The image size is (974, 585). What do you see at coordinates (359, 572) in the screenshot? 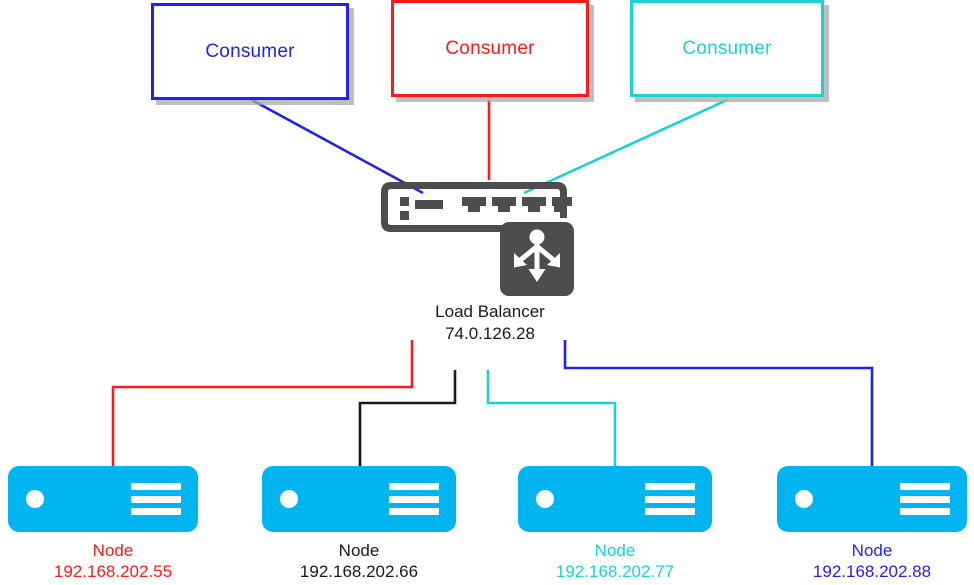
I see `node-ip-2: 192.168.202.66` at bounding box center [359, 572].